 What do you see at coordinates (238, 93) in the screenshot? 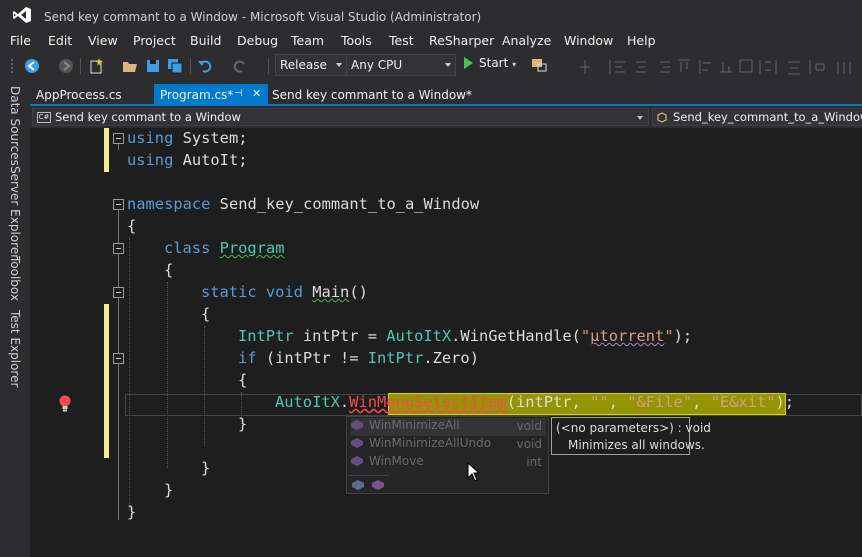
I see `pin-icon: ⊣` at bounding box center [238, 93].